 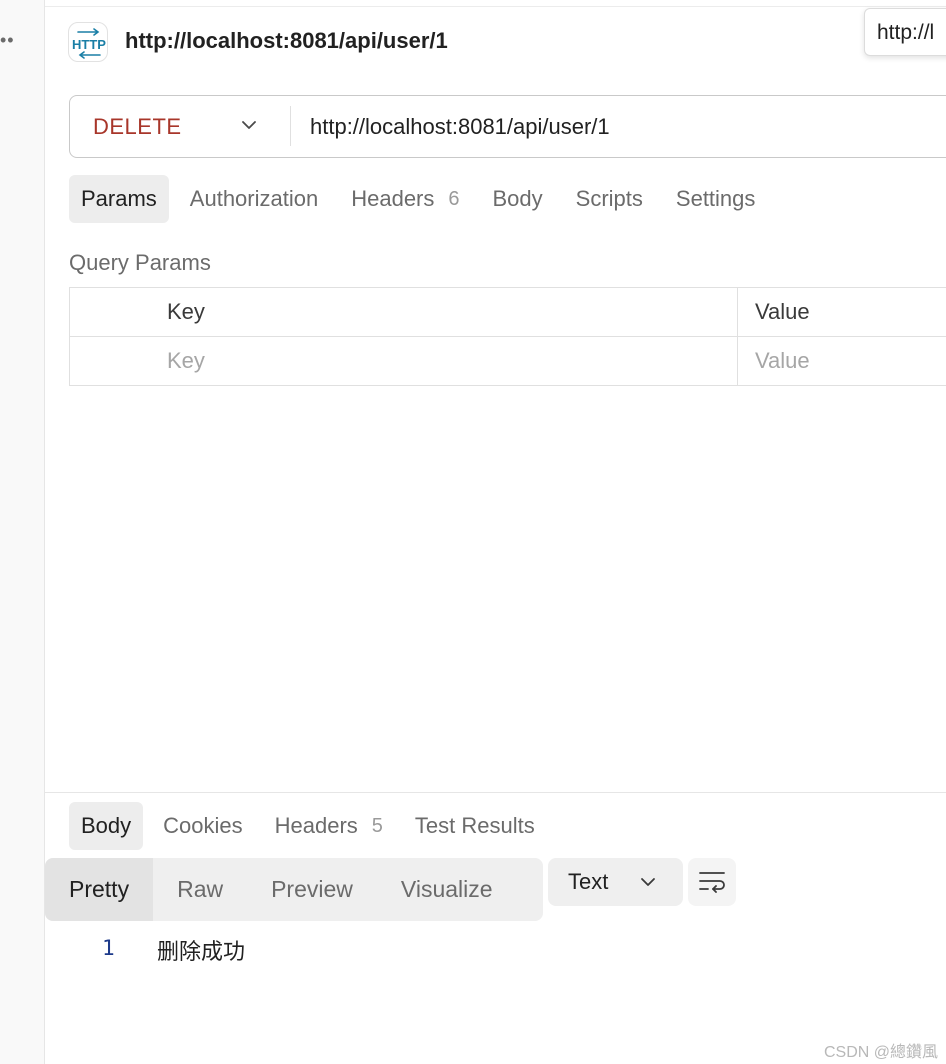 I want to click on tab-settings: Settings, so click(x=716, y=199).